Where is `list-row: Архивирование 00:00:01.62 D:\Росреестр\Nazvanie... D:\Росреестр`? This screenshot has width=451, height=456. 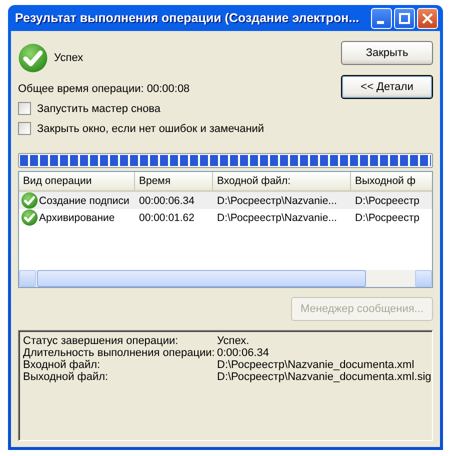 list-row: Архивирование 00:00:01.62 D:\Росреестр\Nazvanie... D:\Росреестр is located at coordinates (225, 217).